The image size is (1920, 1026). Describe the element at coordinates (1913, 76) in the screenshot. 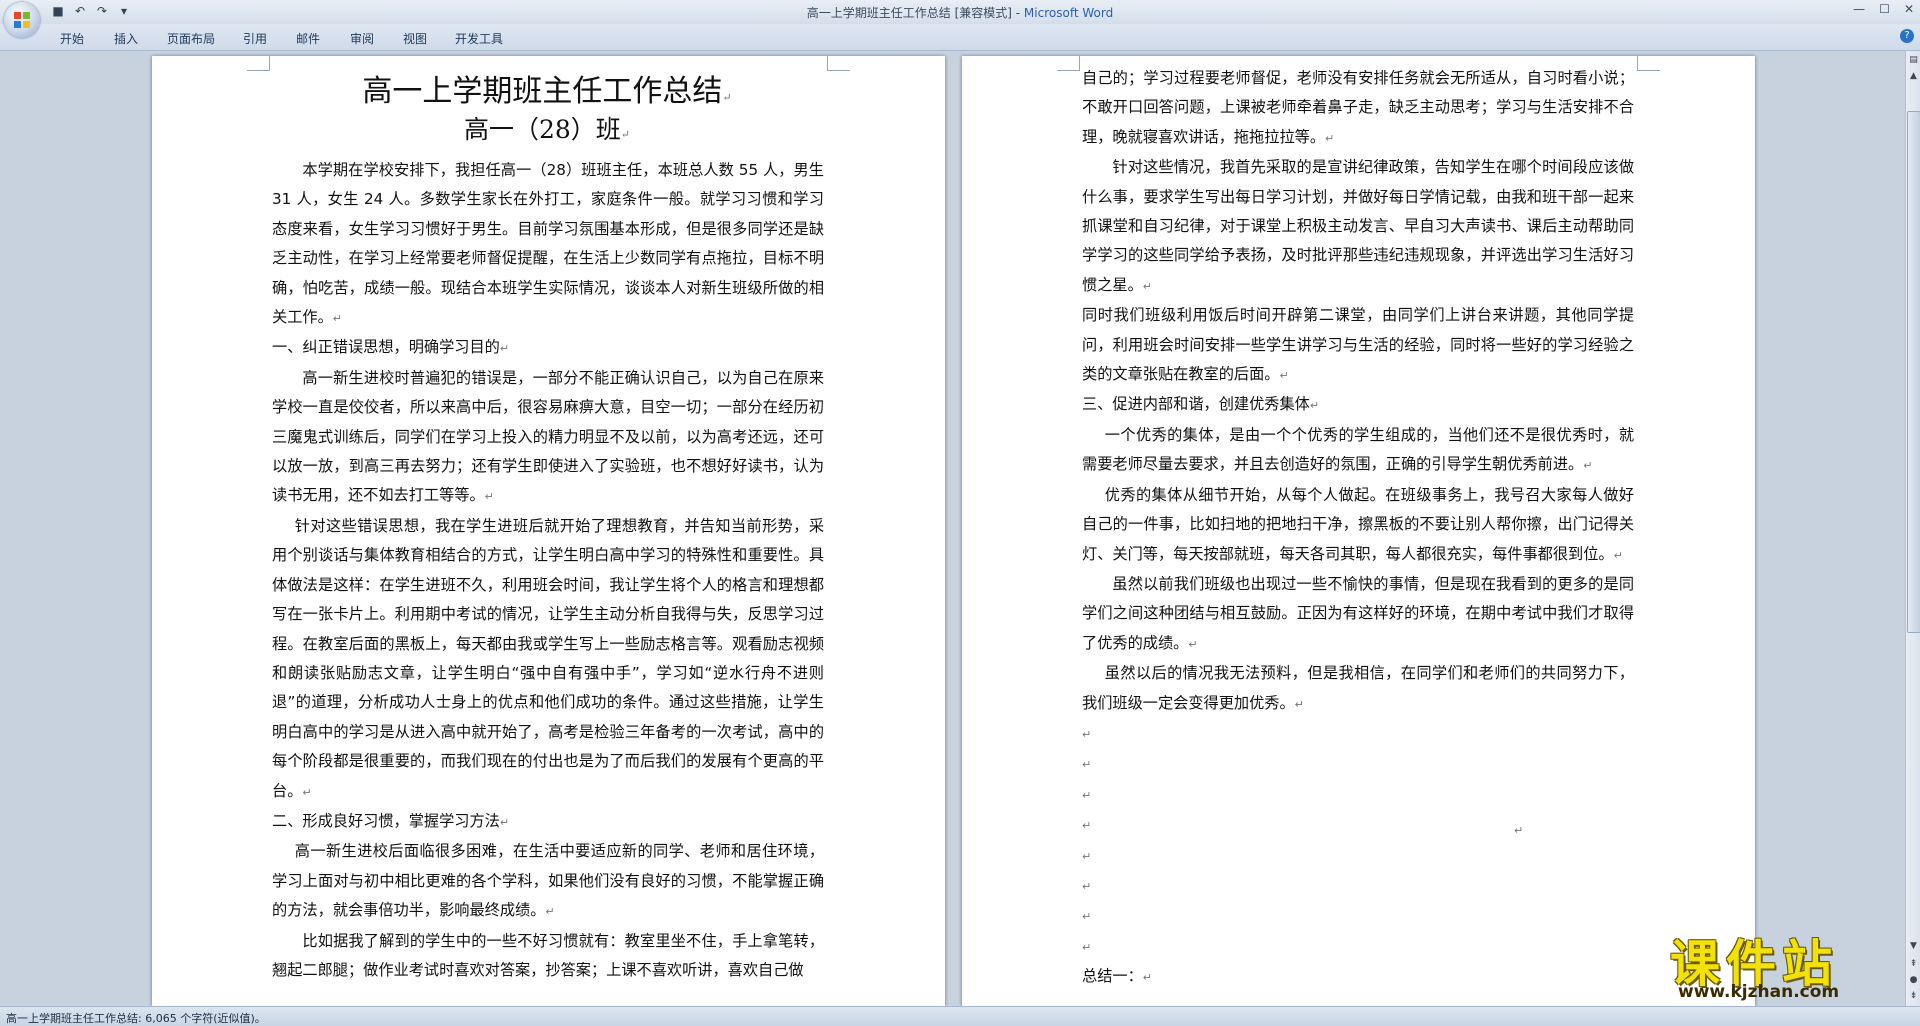

I see `scroll-up-icon: ▲` at that location.